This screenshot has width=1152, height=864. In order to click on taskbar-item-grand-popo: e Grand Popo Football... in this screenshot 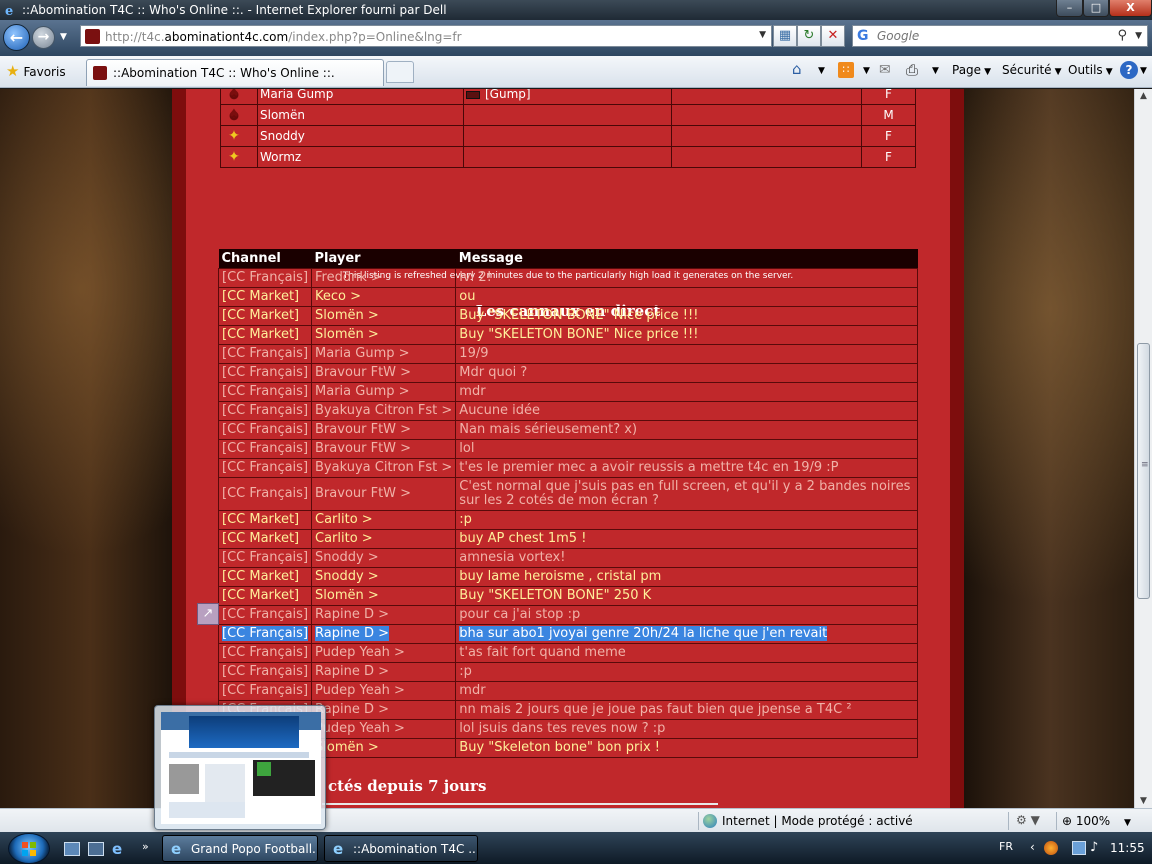, I will do `click(240, 848)`.